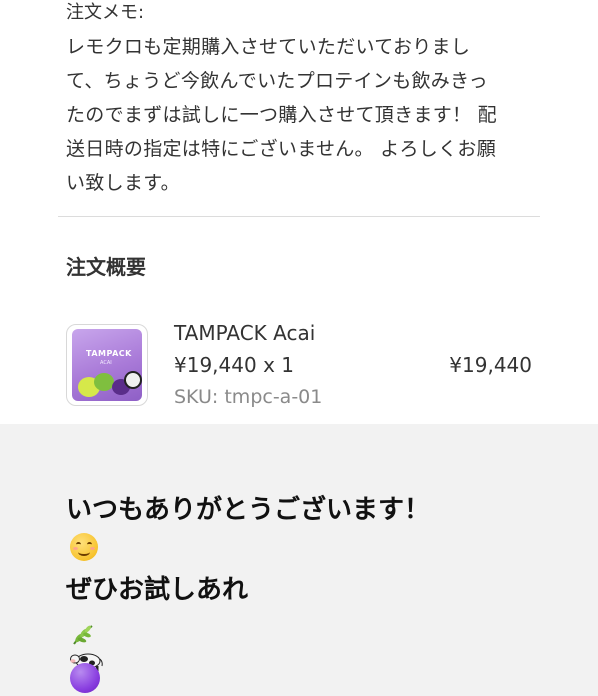 Image resolution: width=598 pixels, height=696 pixels. I want to click on purple-circle-icon, so click(85, 678).